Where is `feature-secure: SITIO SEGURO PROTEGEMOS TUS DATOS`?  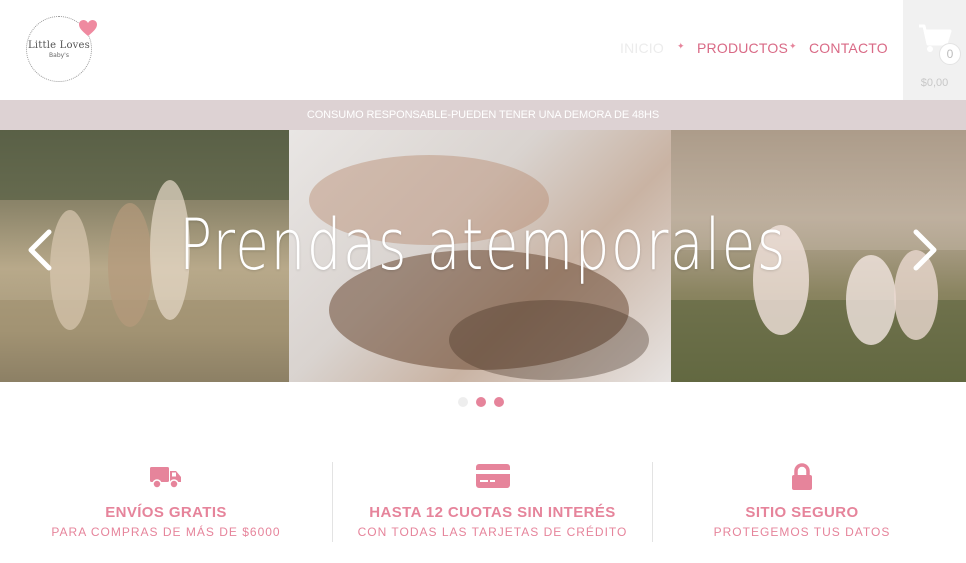
feature-secure: SITIO SEGURO PROTEGEMOS TUS DATOS is located at coordinates (802, 505).